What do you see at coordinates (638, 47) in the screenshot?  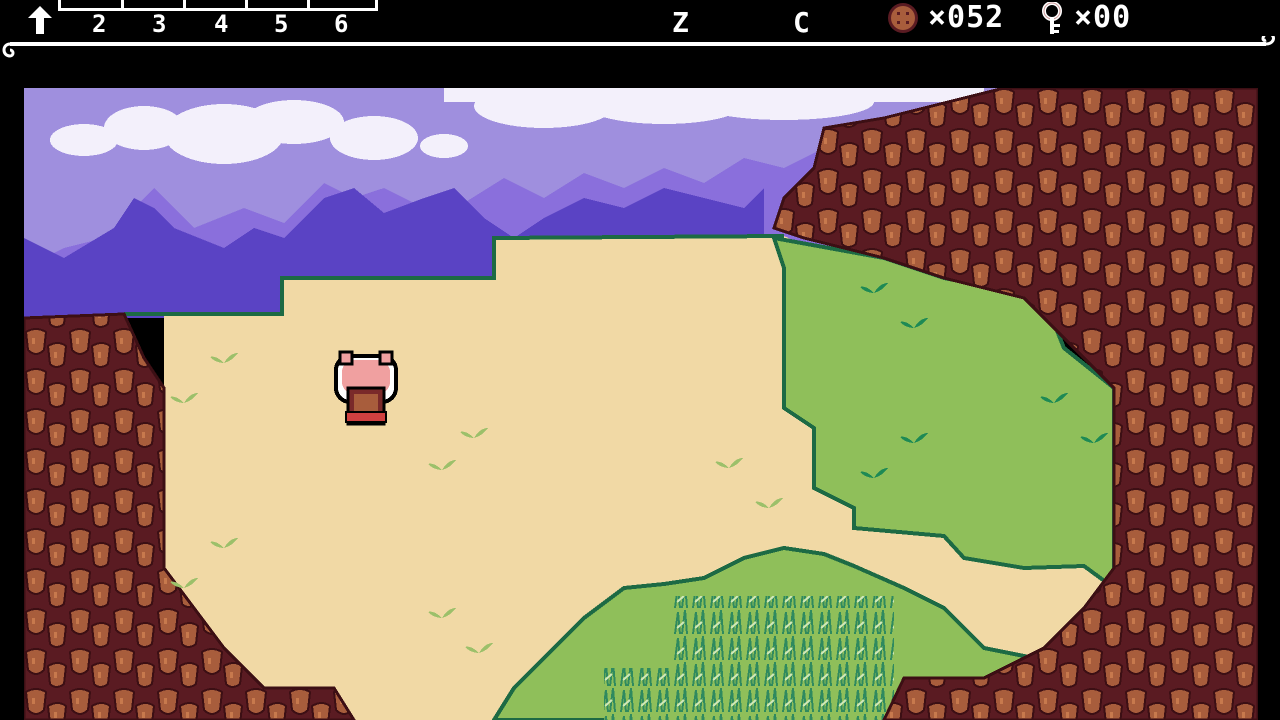 I see `hud-divider` at bounding box center [638, 47].